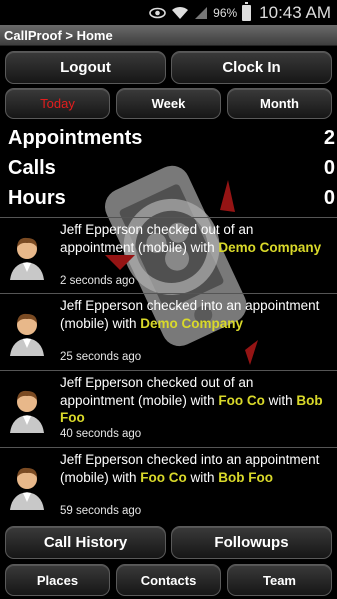 The height and width of the screenshot is (599, 337). What do you see at coordinates (245, 477) in the screenshot?
I see `contact-link: Bob Foo` at bounding box center [245, 477].